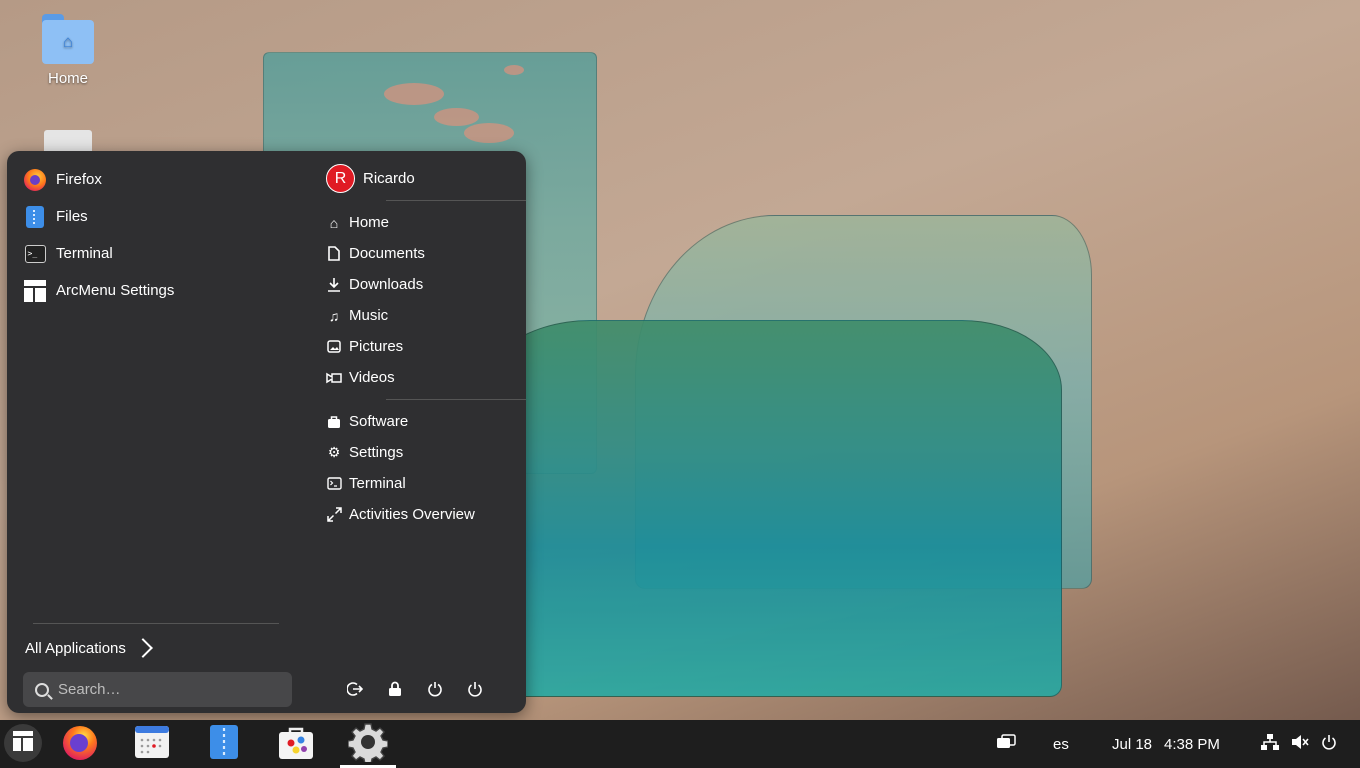 This screenshot has height=768, width=1360. What do you see at coordinates (395, 689) in the screenshot?
I see `lock-icon` at bounding box center [395, 689].